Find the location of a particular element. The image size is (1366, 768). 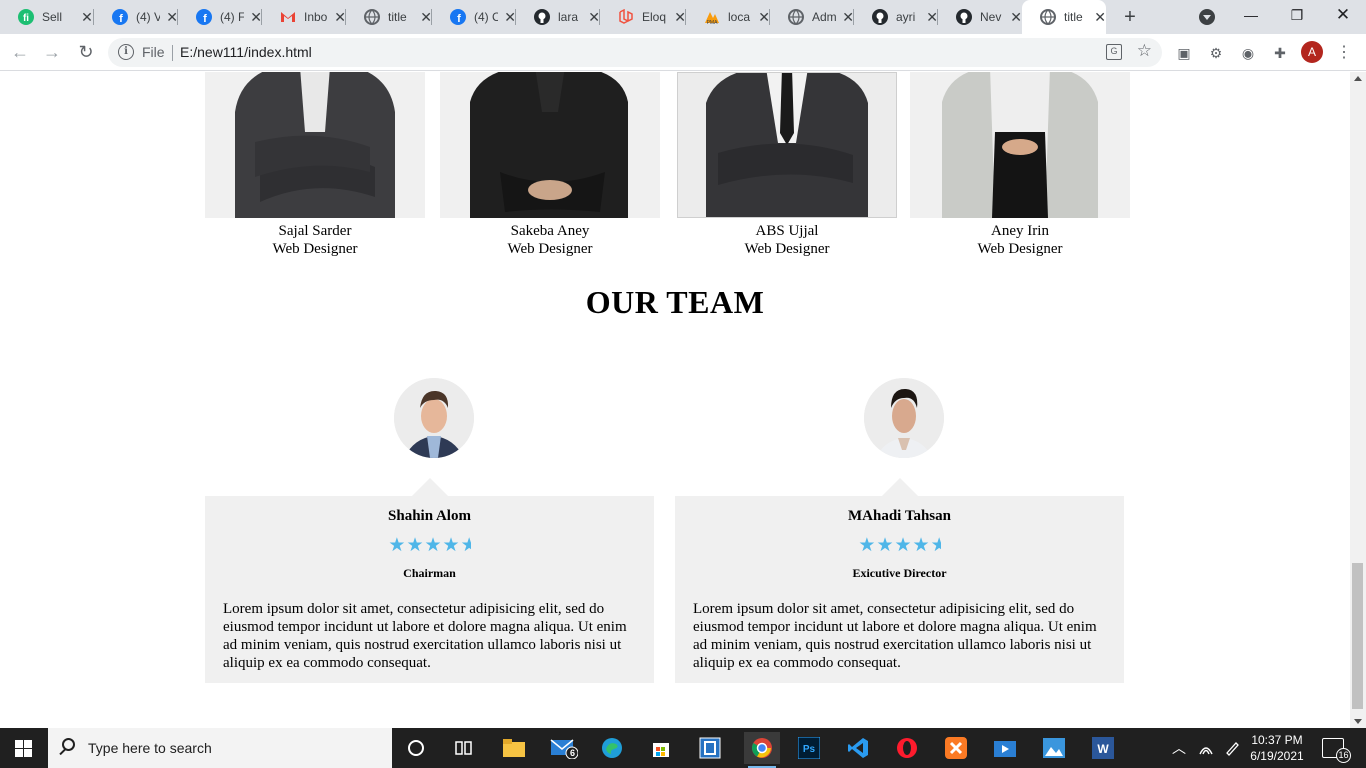

puzzle-icon: ✚ is located at coordinates (1280, 53).